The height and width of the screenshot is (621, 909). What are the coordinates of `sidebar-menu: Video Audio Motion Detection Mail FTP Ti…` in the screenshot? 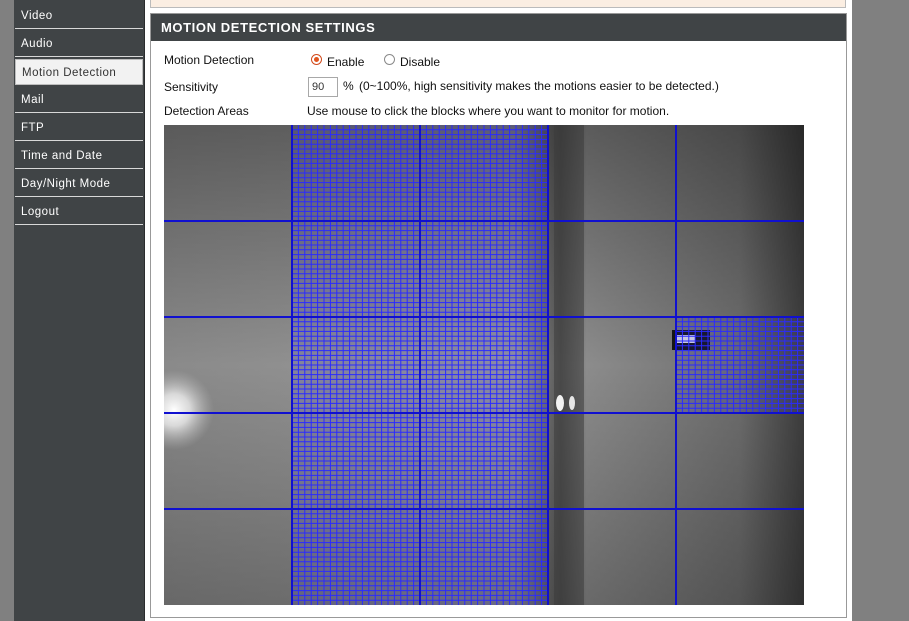 It's located at (79, 310).